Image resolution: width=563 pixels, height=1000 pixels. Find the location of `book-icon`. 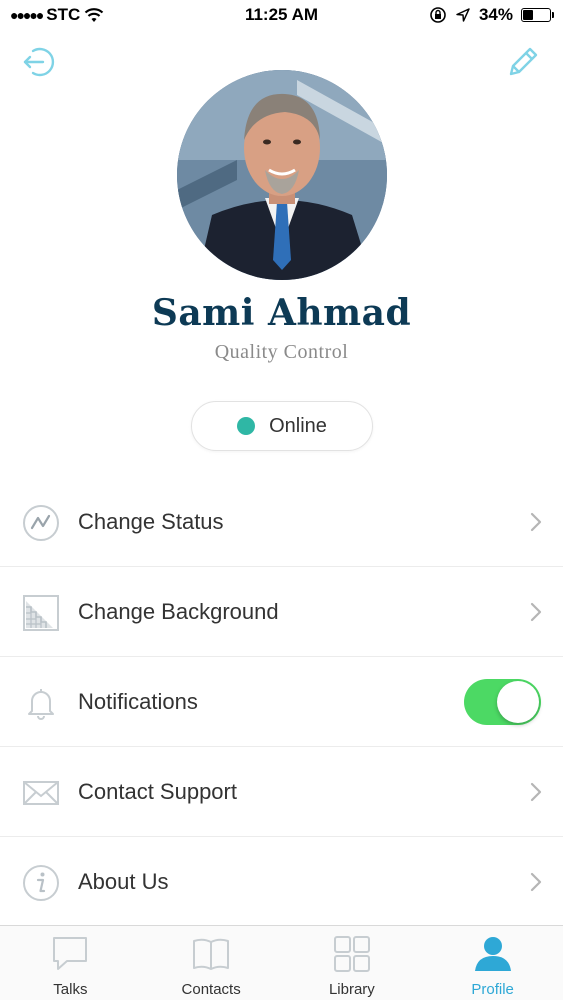

book-icon is located at coordinates (211, 954).